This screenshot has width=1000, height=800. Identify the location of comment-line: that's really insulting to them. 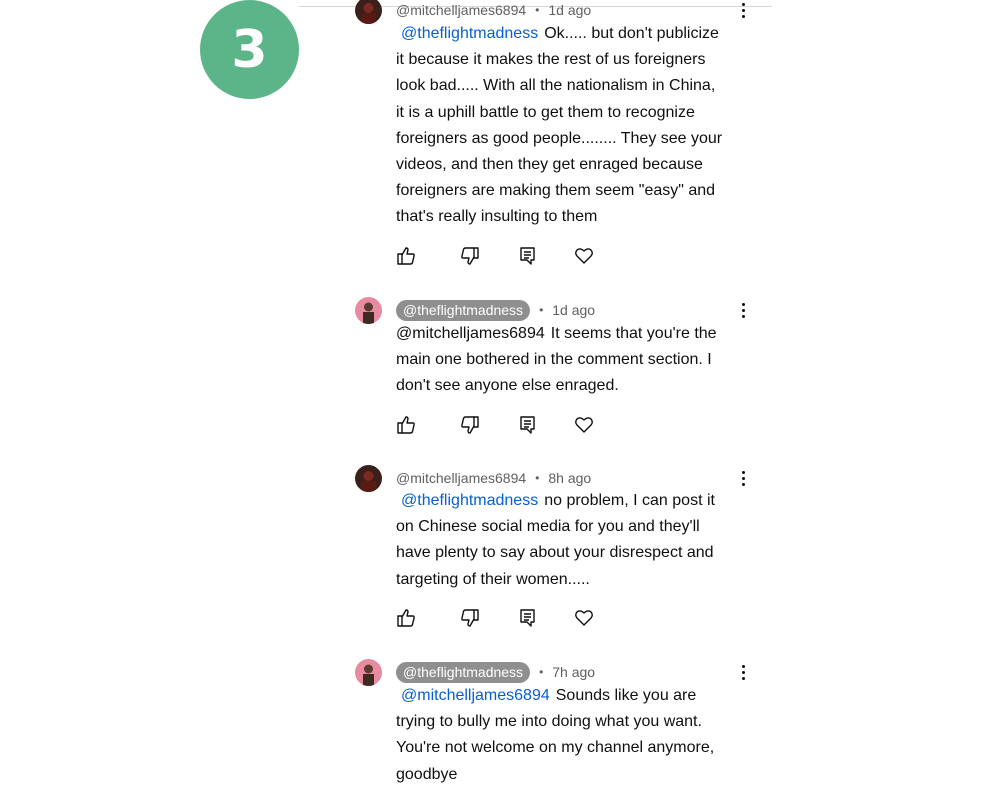
(497, 217).